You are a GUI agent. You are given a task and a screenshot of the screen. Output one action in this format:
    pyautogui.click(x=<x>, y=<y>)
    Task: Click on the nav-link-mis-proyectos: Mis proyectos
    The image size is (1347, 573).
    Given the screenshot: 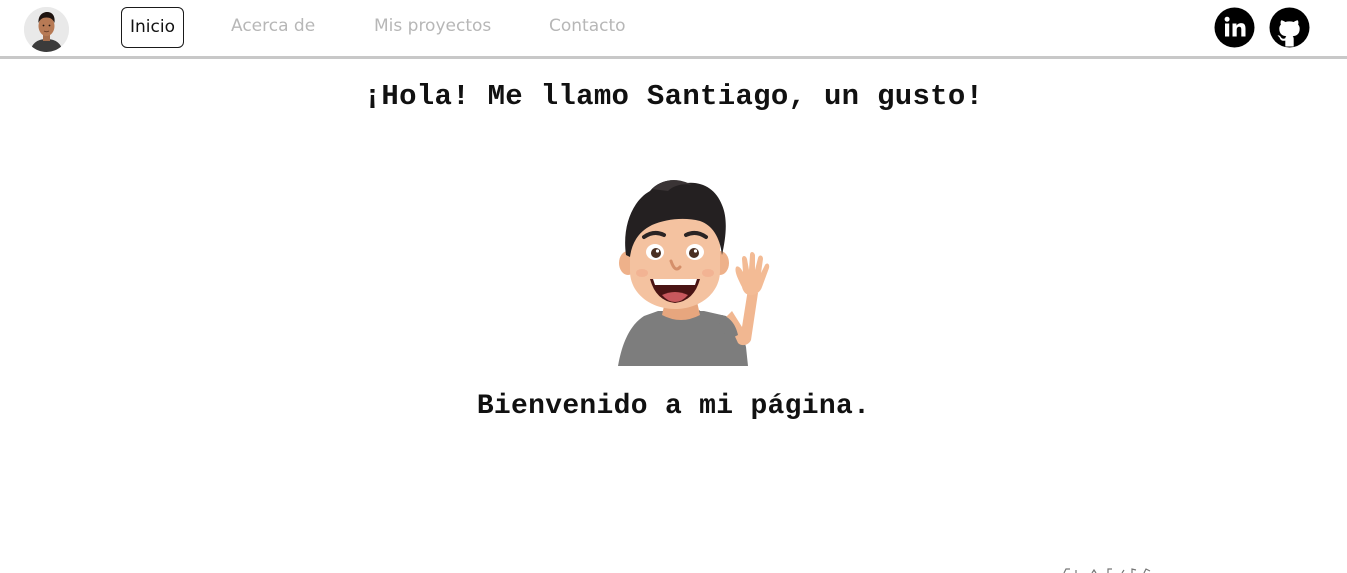 What is the action you would take?
    pyautogui.click(x=432, y=27)
    